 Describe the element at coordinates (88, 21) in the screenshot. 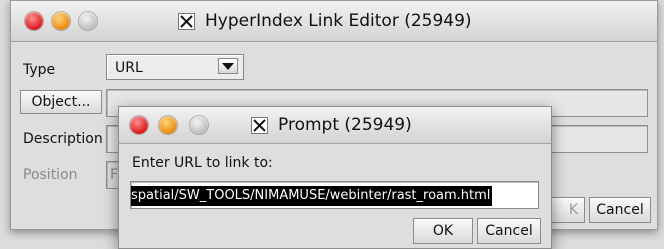

I see `zoom-button` at that location.